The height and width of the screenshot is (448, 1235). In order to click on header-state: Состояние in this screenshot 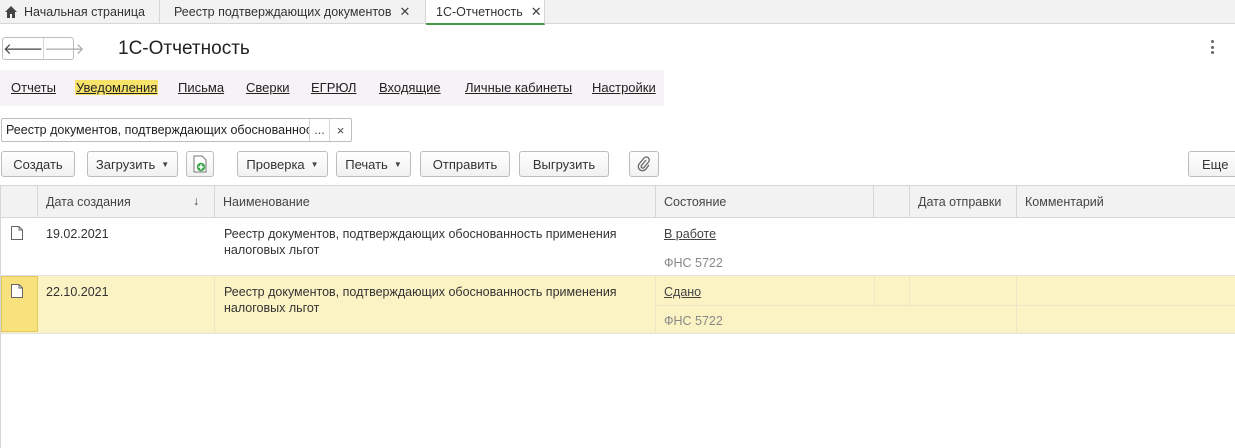, I will do `click(765, 202)`.